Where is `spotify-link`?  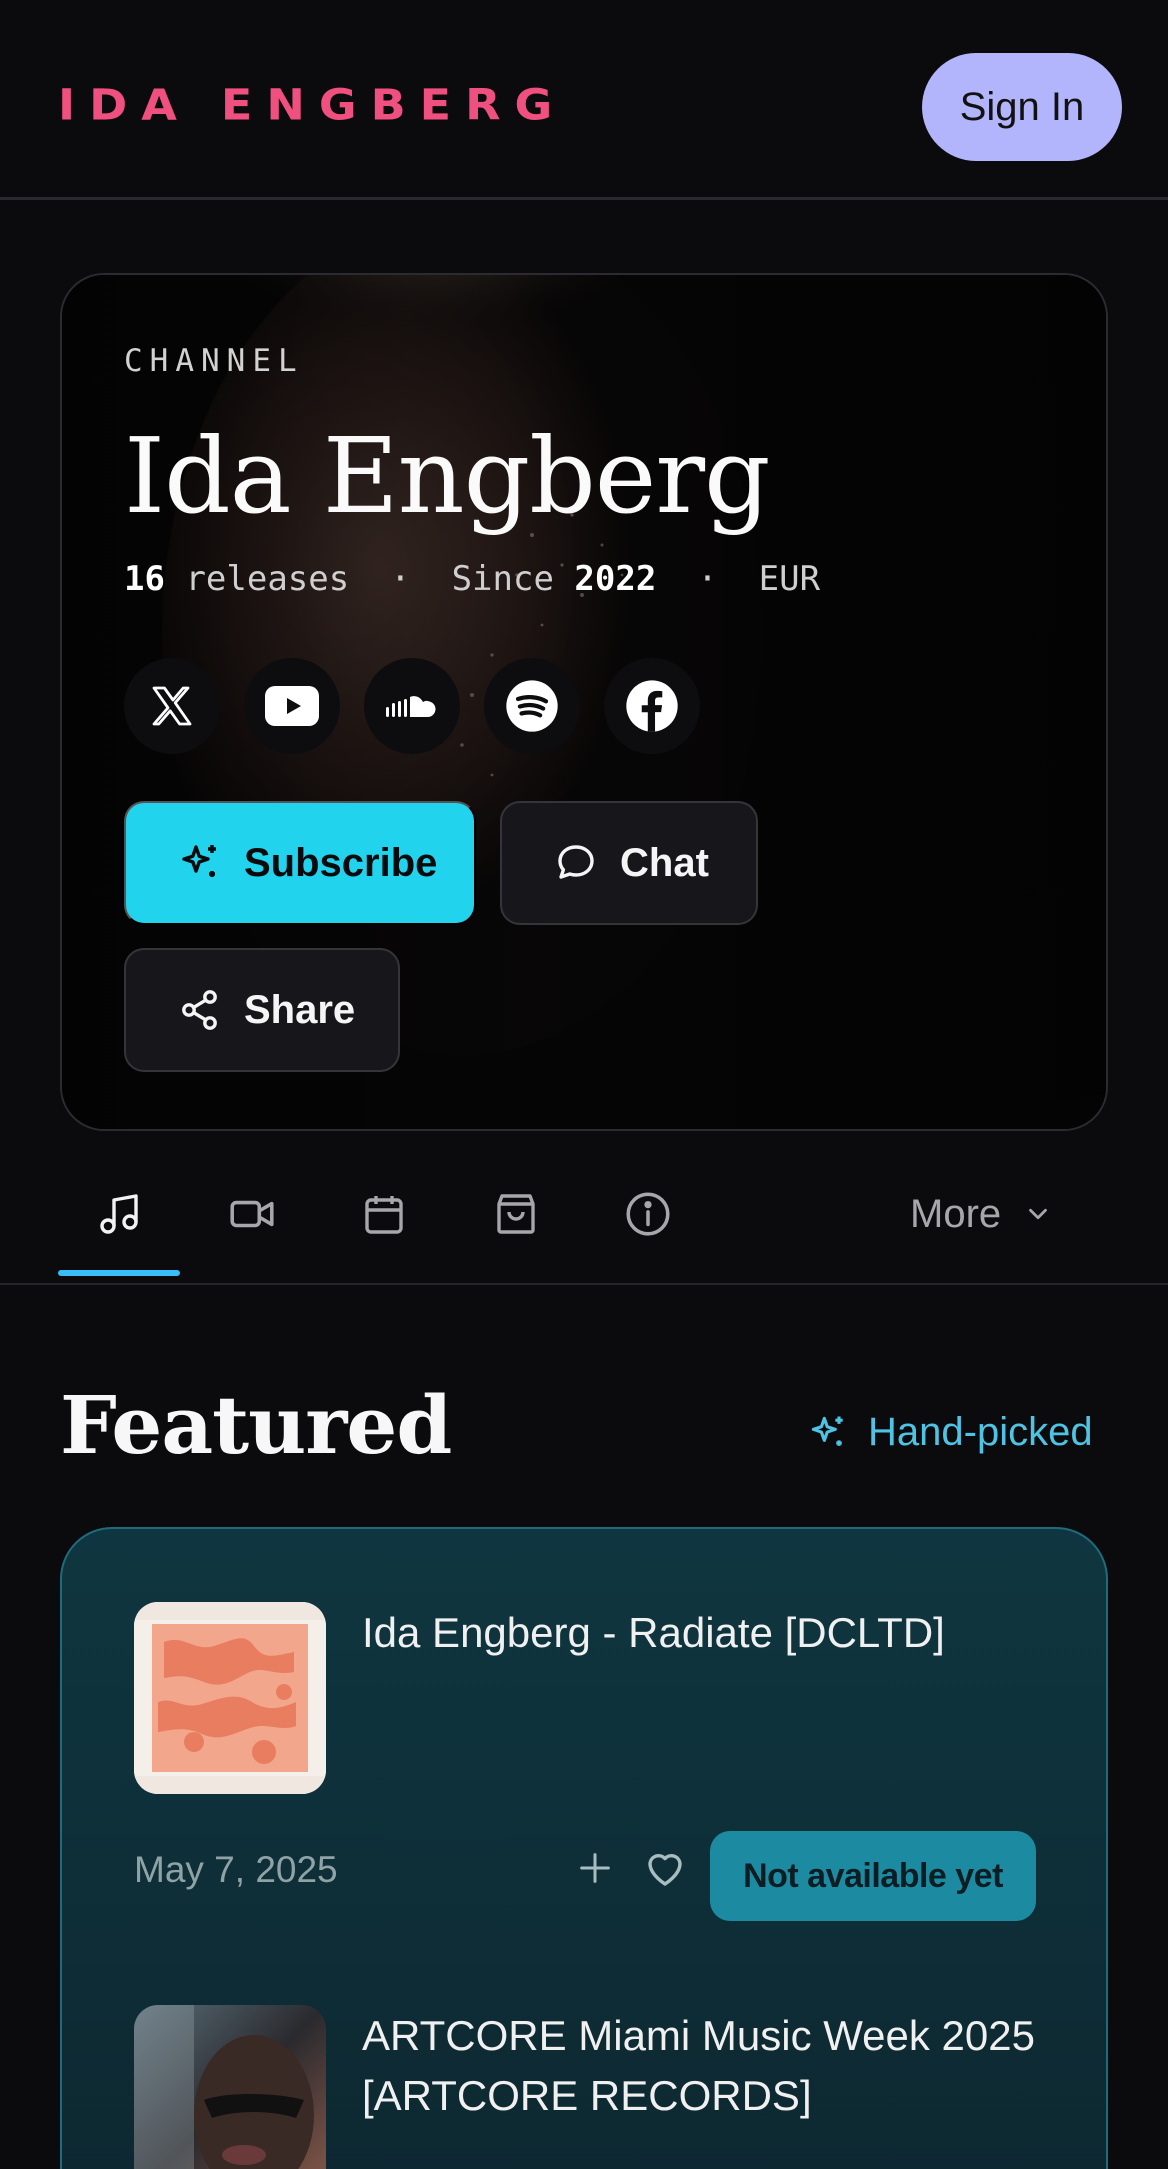
spotify-link is located at coordinates (532, 706).